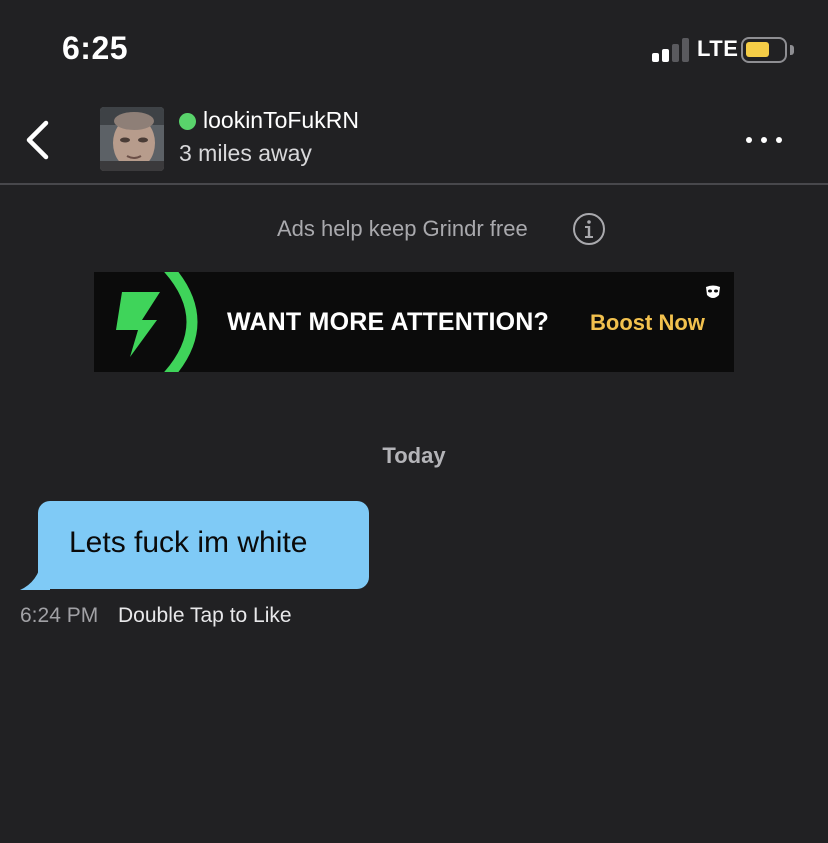 This screenshot has width=828, height=843. What do you see at coordinates (764, 140) in the screenshot?
I see `more-options-button` at bounding box center [764, 140].